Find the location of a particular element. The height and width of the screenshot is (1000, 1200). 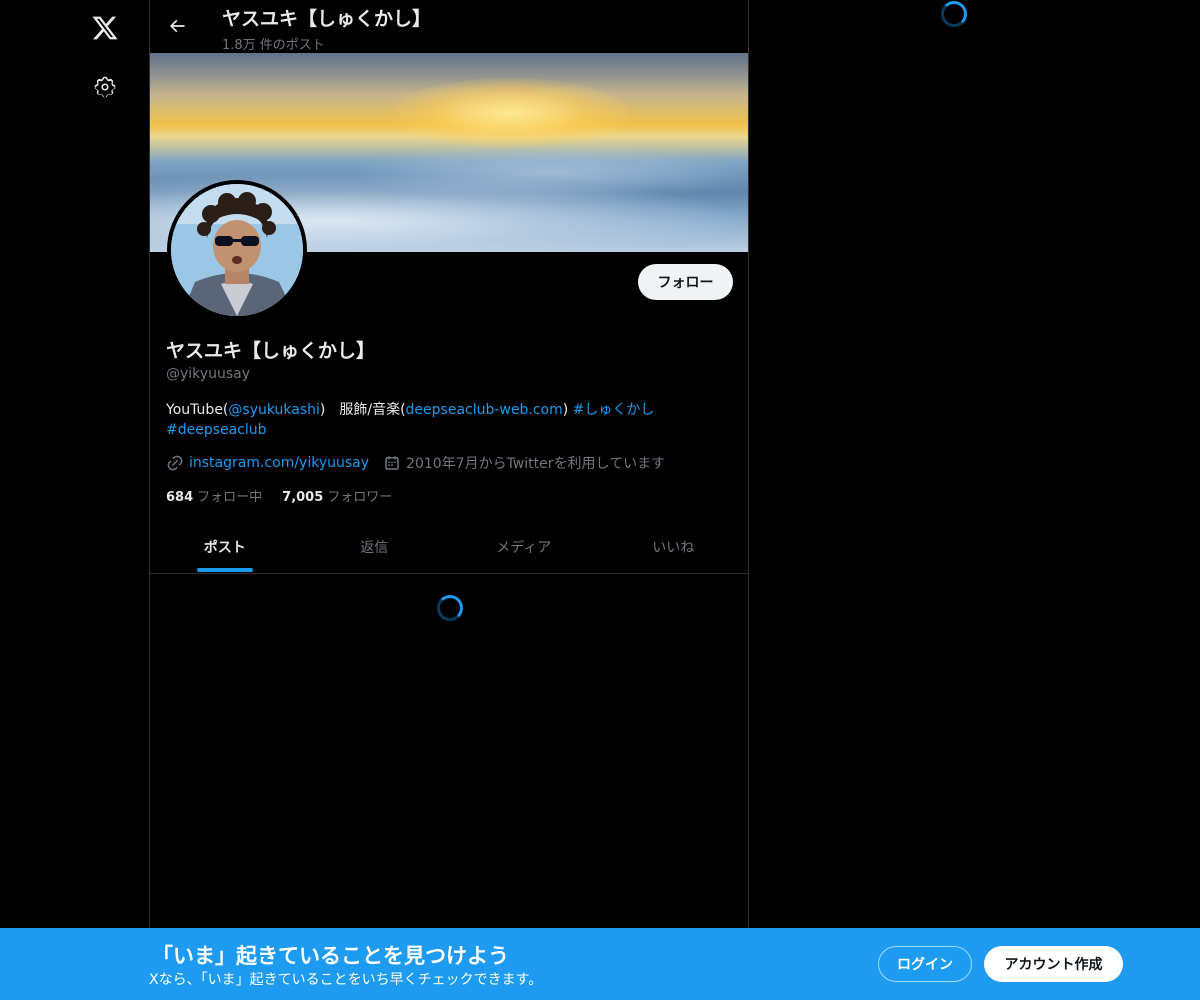

following-count: 684 is located at coordinates (180, 497).